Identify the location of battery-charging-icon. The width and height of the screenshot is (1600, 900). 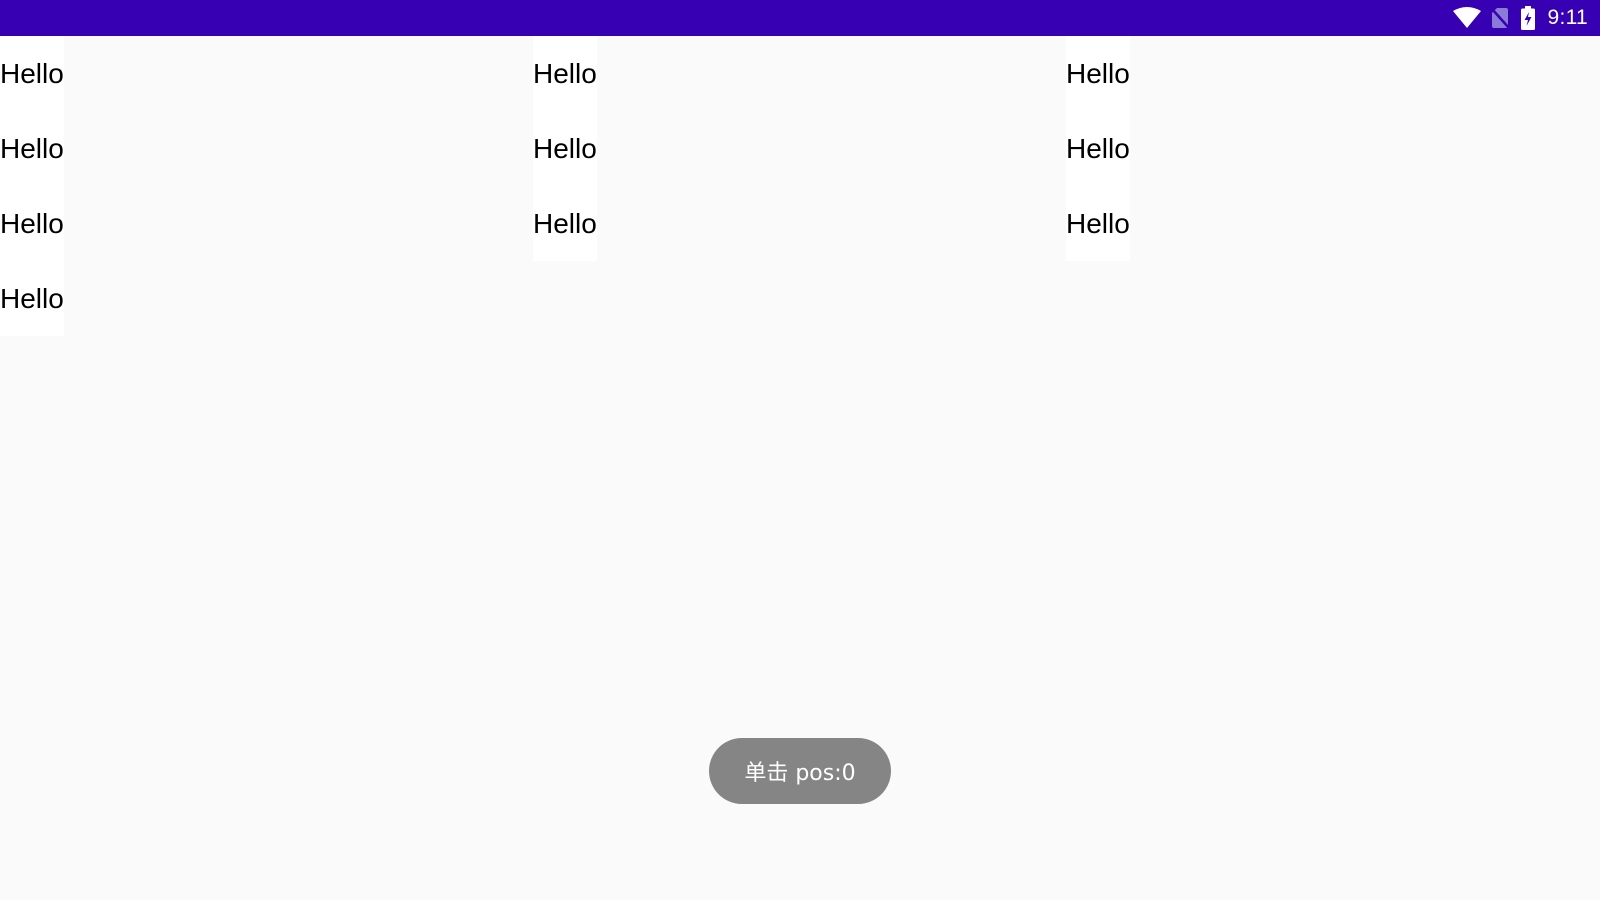
(1528, 18).